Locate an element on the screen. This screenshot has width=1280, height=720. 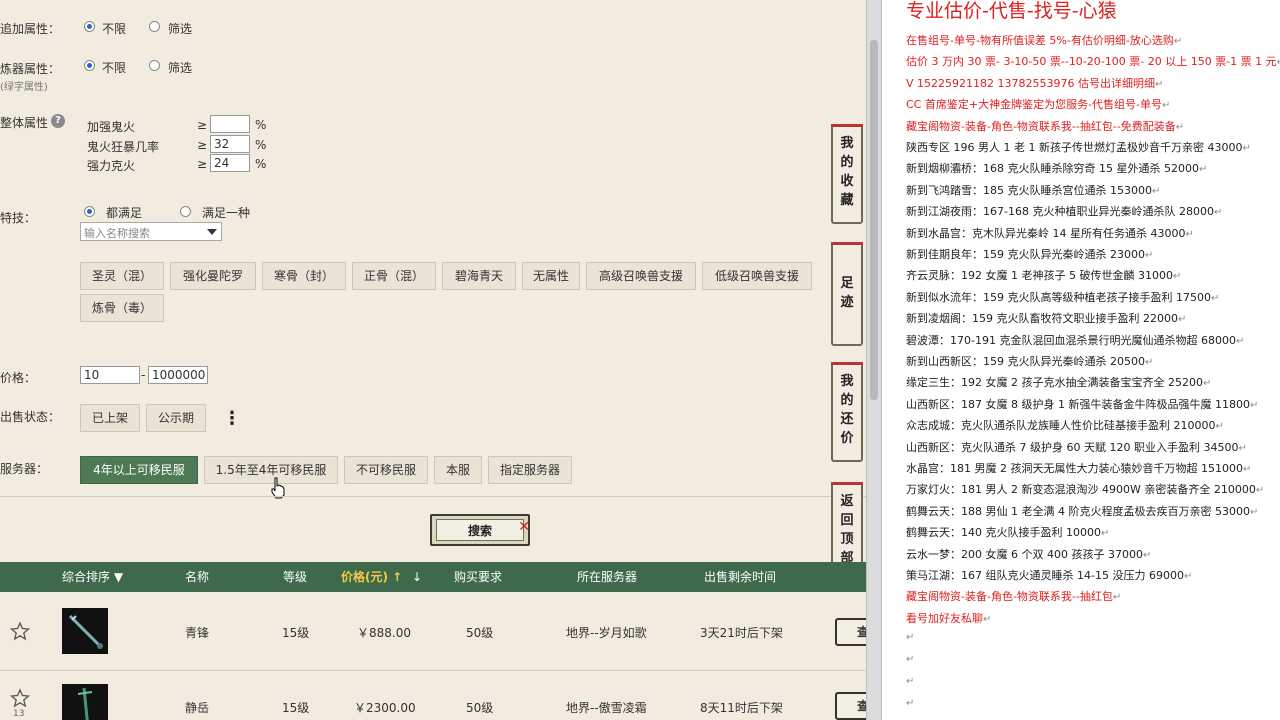
skill-tag: 圣灵（混） is located at coordinates (122, 276).